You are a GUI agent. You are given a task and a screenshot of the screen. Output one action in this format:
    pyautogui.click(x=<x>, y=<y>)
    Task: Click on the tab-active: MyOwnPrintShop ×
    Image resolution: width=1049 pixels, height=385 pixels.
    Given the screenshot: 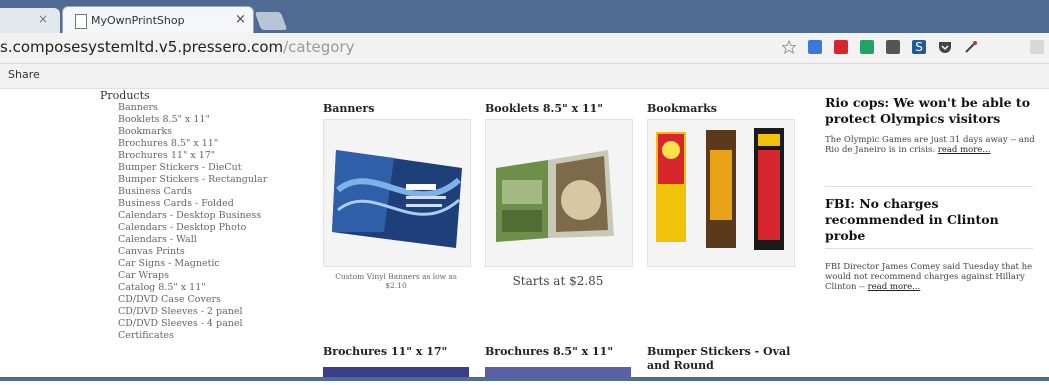 What is the action you would take?
    pyautogui.click(x=158, y=20)
    